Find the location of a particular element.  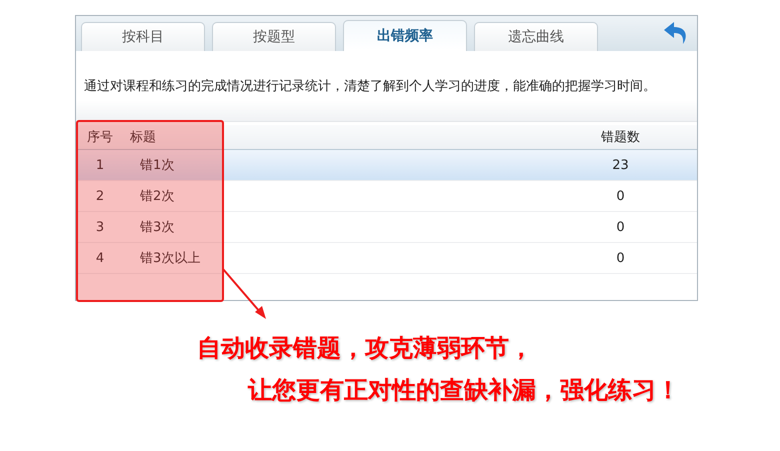

table-cell: 错3次 is located at coordinates (334, 227).